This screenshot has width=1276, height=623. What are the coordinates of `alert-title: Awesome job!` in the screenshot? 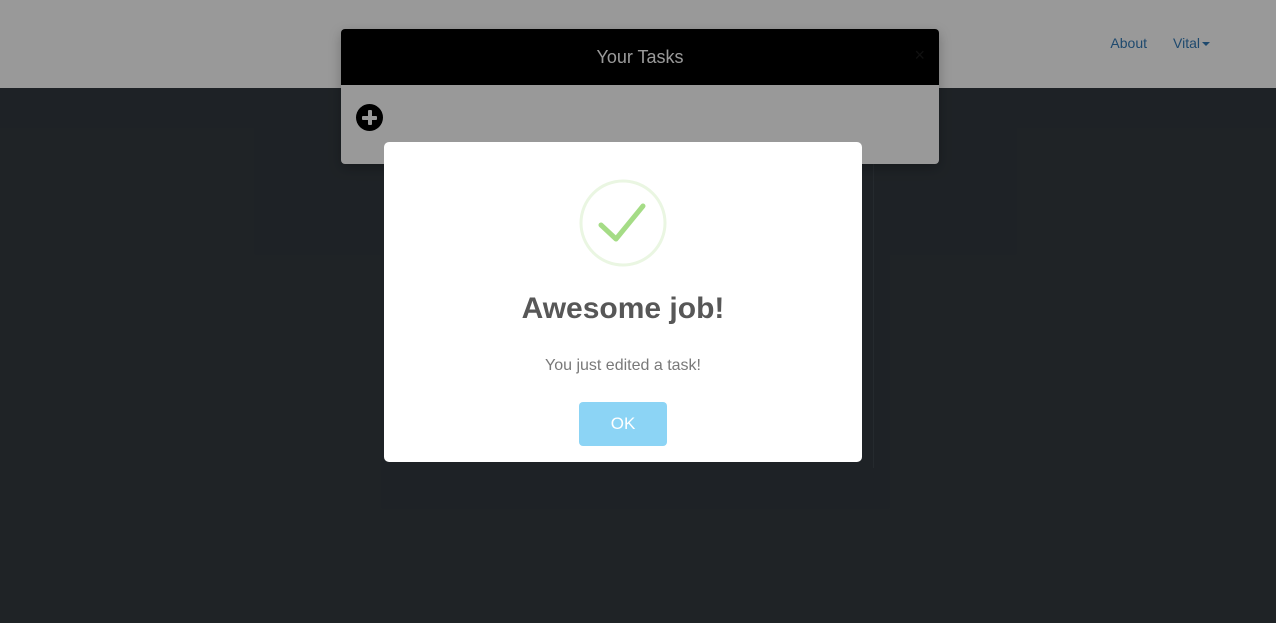 It's located at (623, 308).